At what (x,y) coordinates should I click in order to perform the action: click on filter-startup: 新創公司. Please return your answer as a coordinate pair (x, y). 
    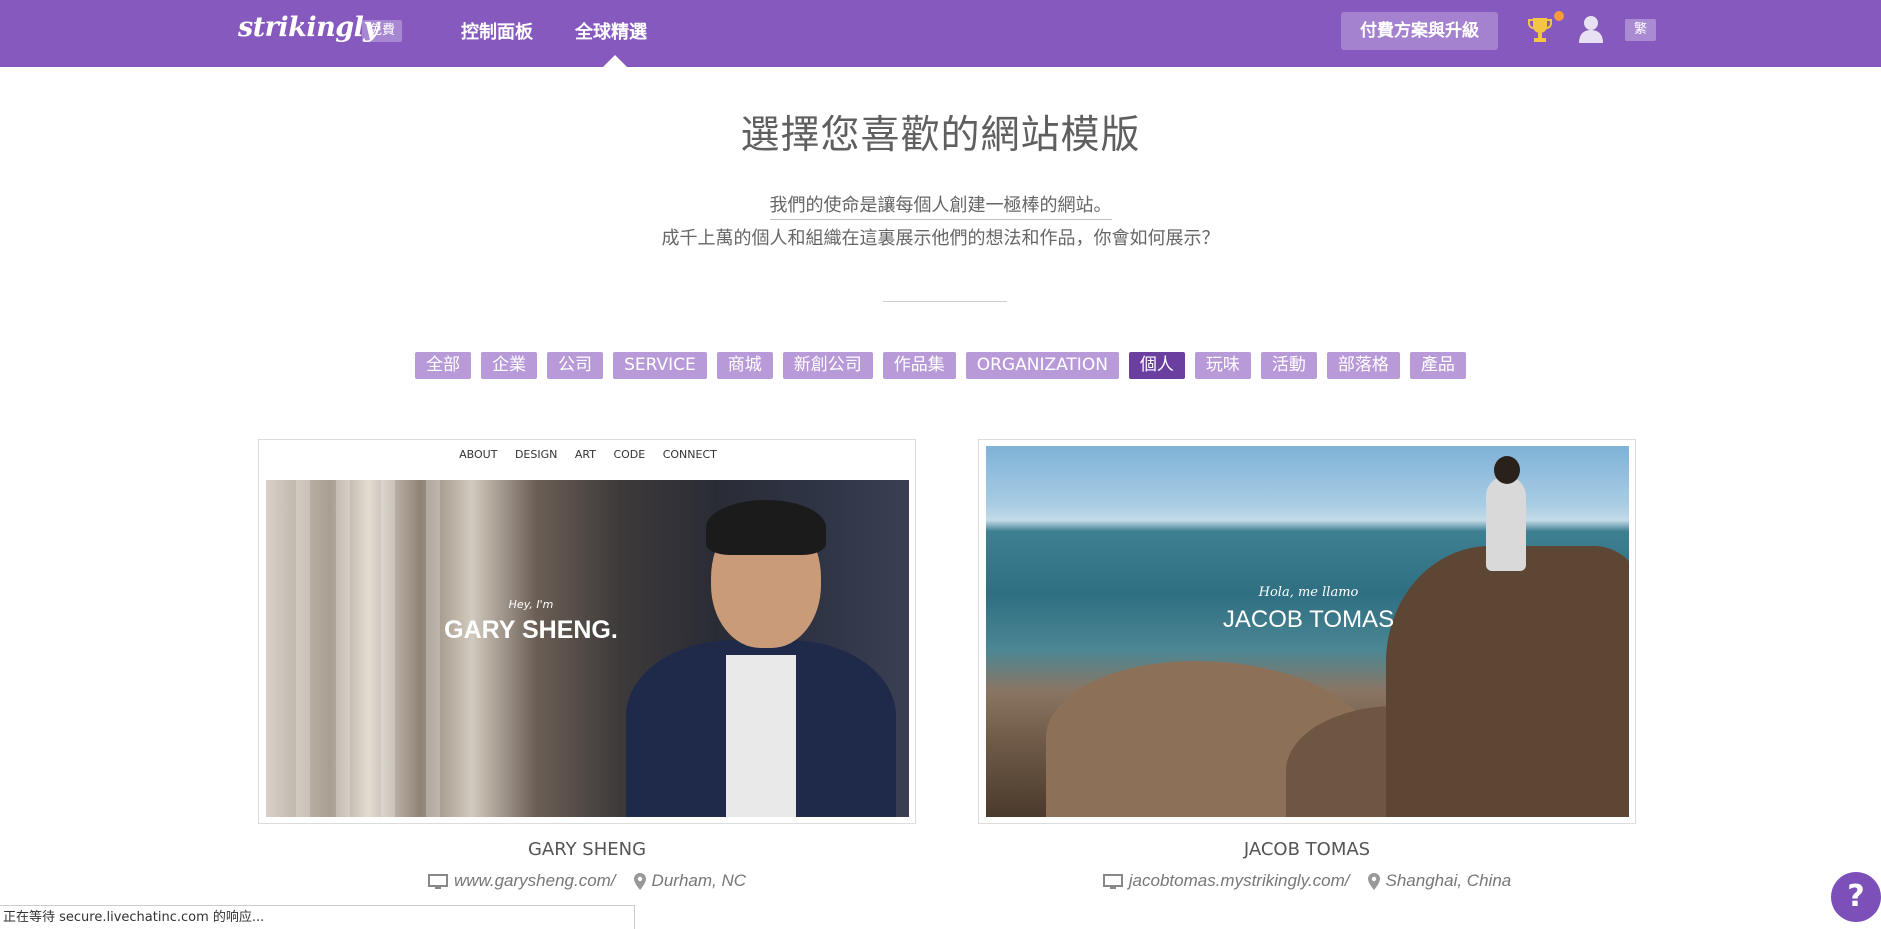
    Looking at the image, I should click on (827, 365).